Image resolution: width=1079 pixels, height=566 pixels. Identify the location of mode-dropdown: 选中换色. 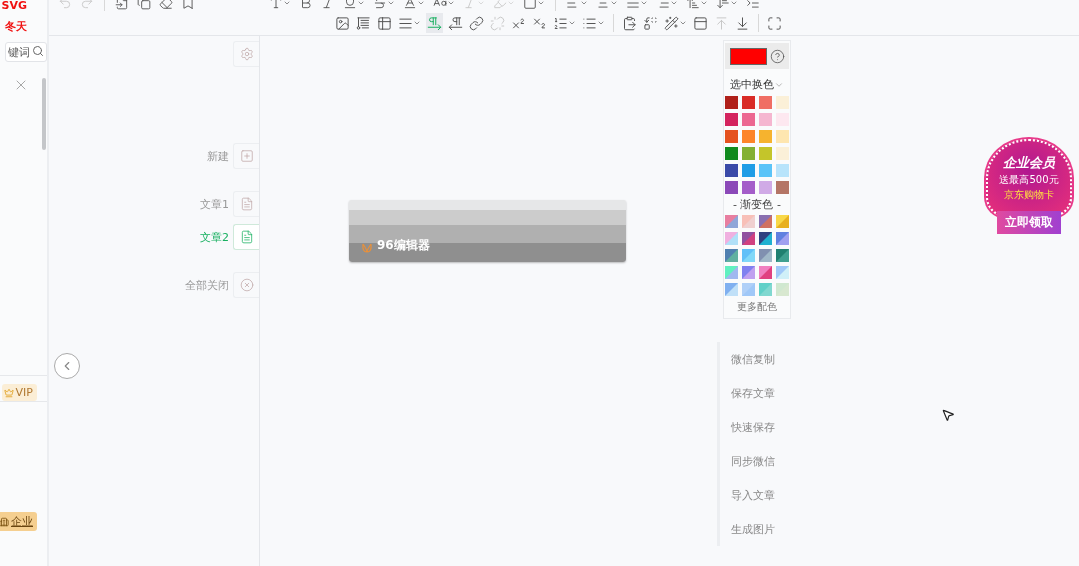
(757, 84).